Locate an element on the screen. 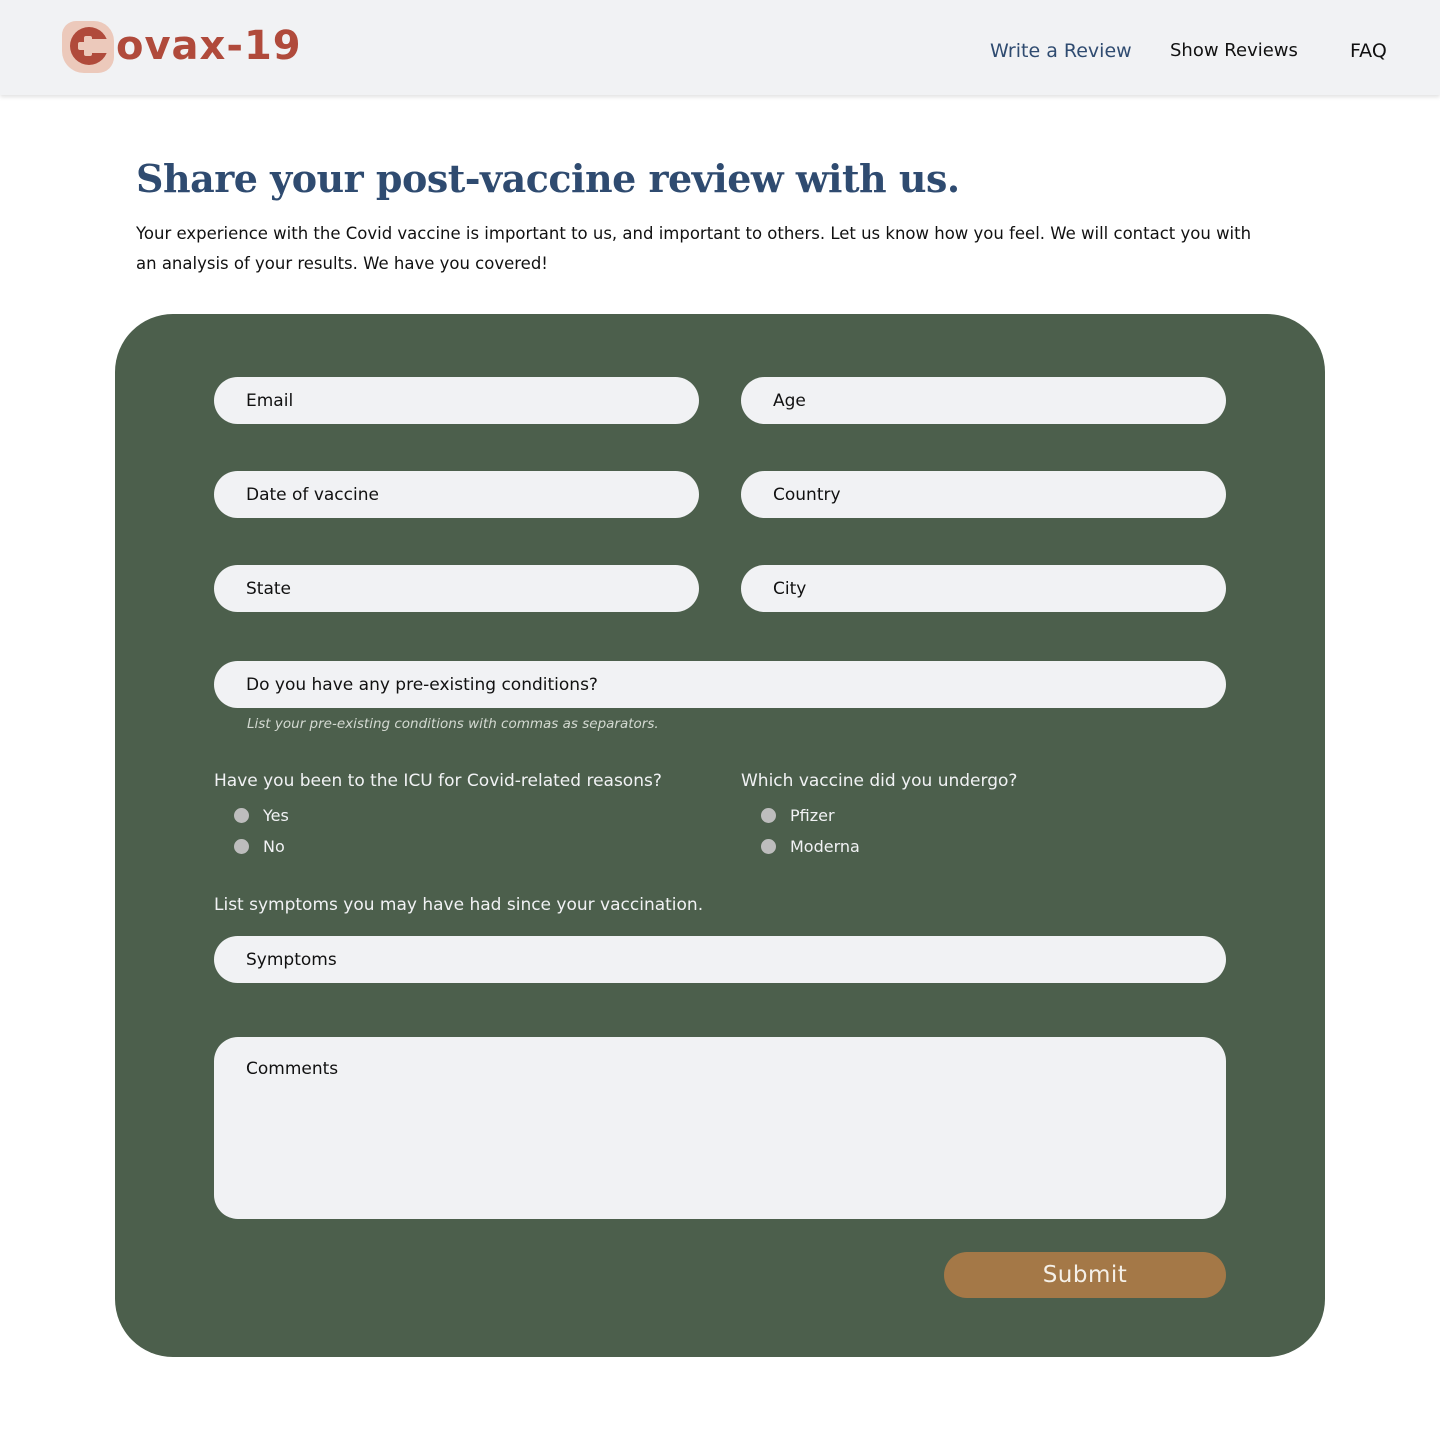 The height and width of the screenshot is (1438, 1440). vaccine-option-pfizer: Pfizer is located at coordinates (798, 815).